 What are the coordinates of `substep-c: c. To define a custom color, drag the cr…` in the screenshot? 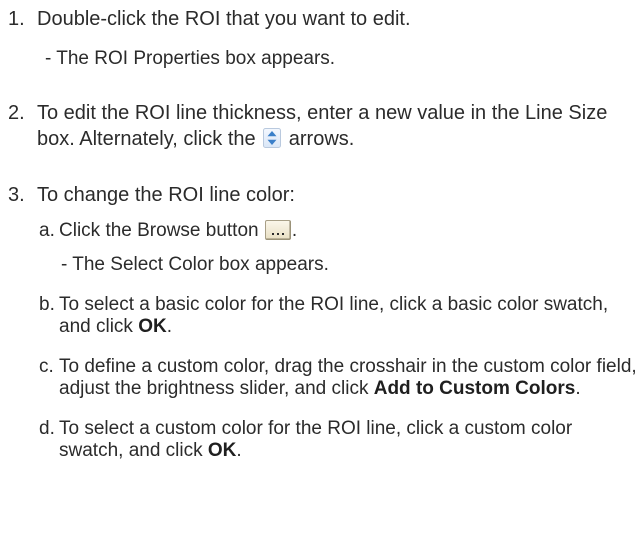 It's located at (339, 378).